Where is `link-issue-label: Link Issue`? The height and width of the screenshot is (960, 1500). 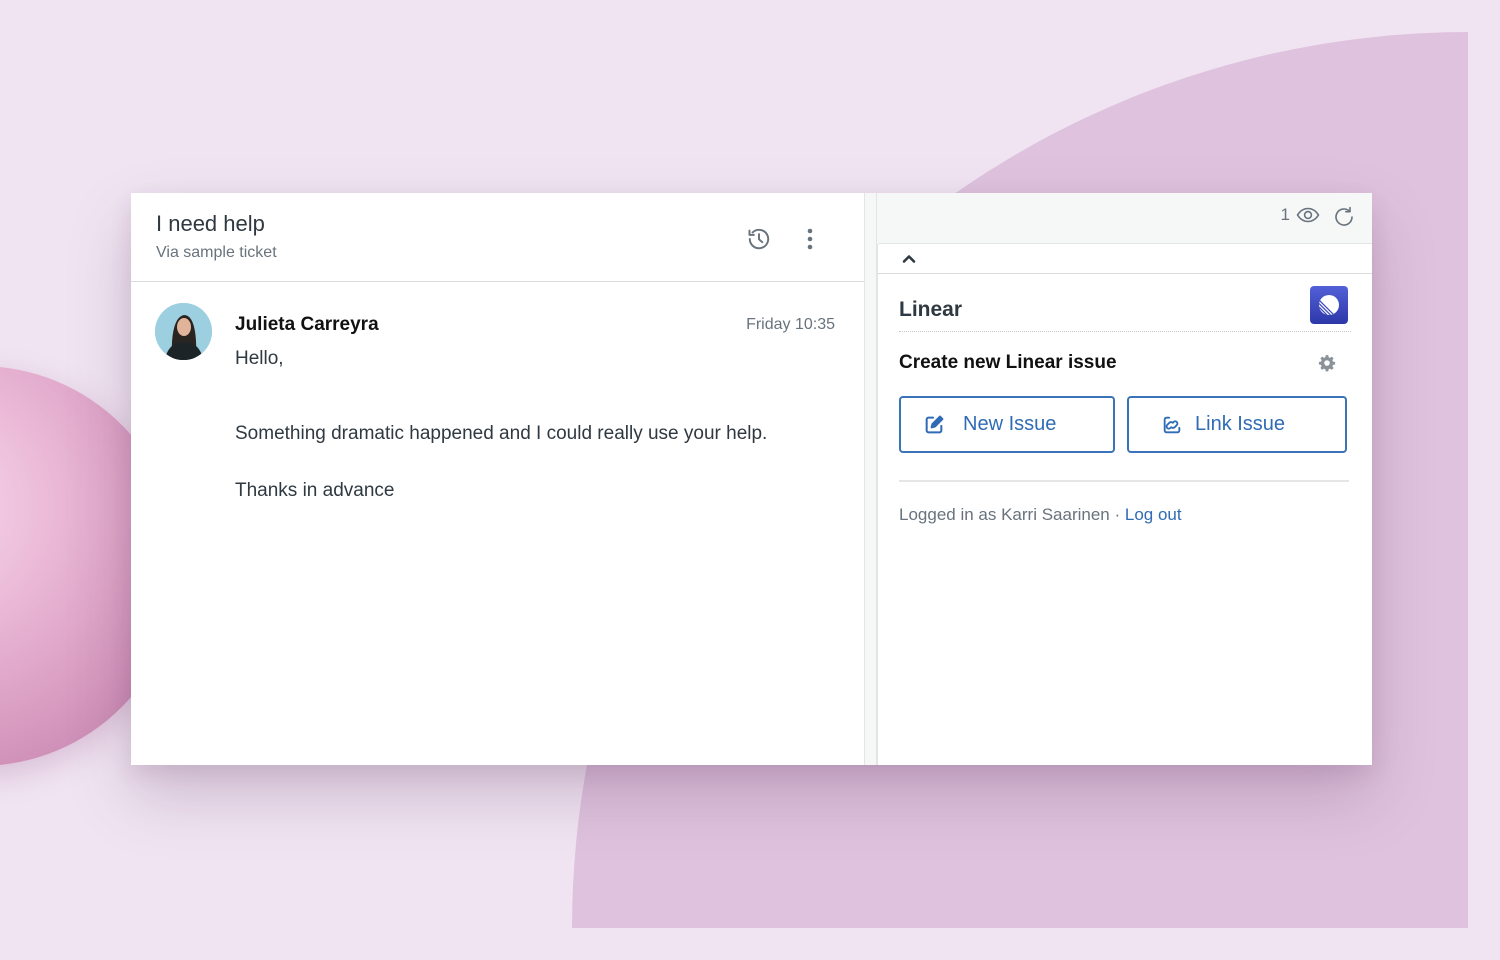 link-issue-label: Link Issue is located at coordinates (1240, 424).